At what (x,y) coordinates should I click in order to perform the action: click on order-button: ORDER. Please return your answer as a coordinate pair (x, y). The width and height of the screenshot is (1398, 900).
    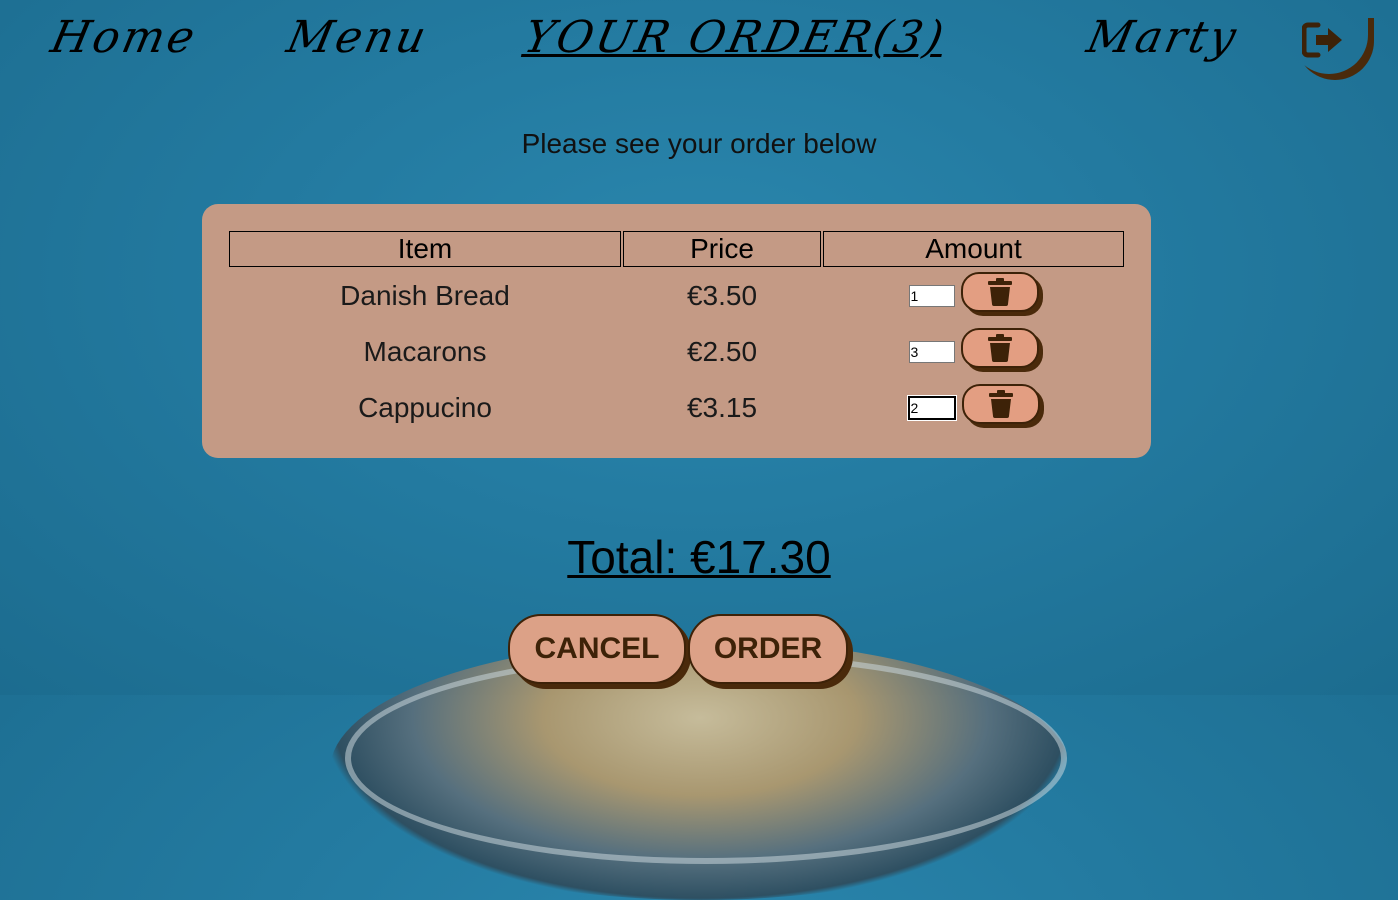
    Looking at the image, I should click on (768, 649).